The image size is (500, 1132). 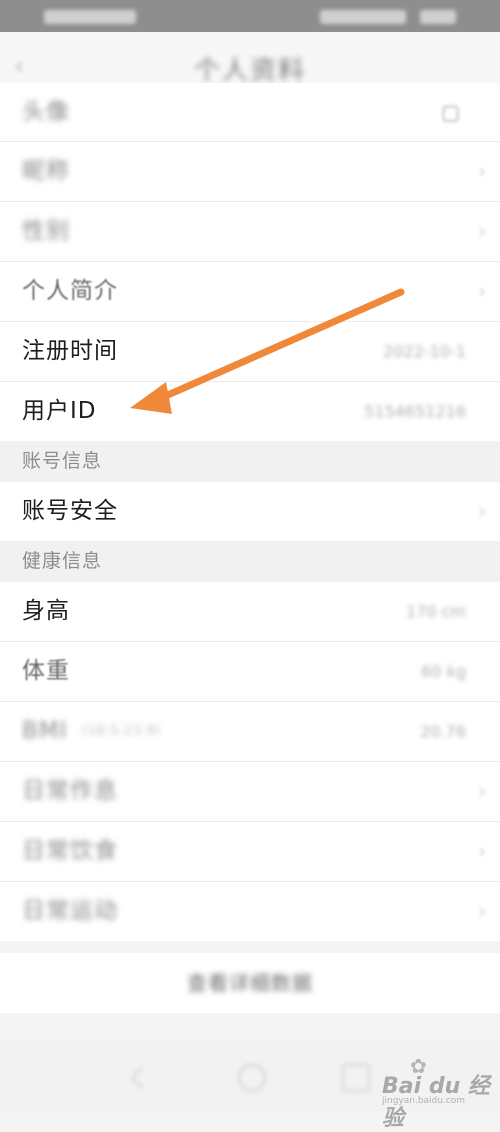 I want to click on bmi-range-note: (18.5-23.9), so click(x=121, y=731).